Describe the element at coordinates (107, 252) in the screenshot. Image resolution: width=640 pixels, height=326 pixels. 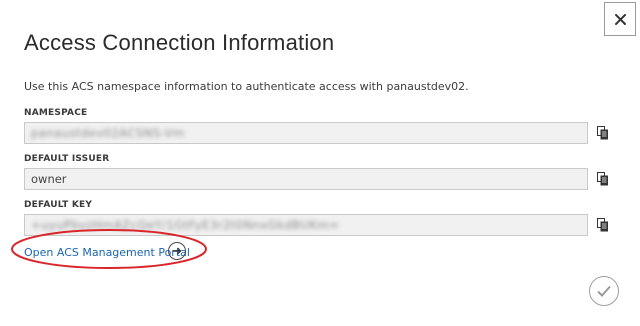
I see `open-acs-portal-link: Open ACS Management Portal` at that location.